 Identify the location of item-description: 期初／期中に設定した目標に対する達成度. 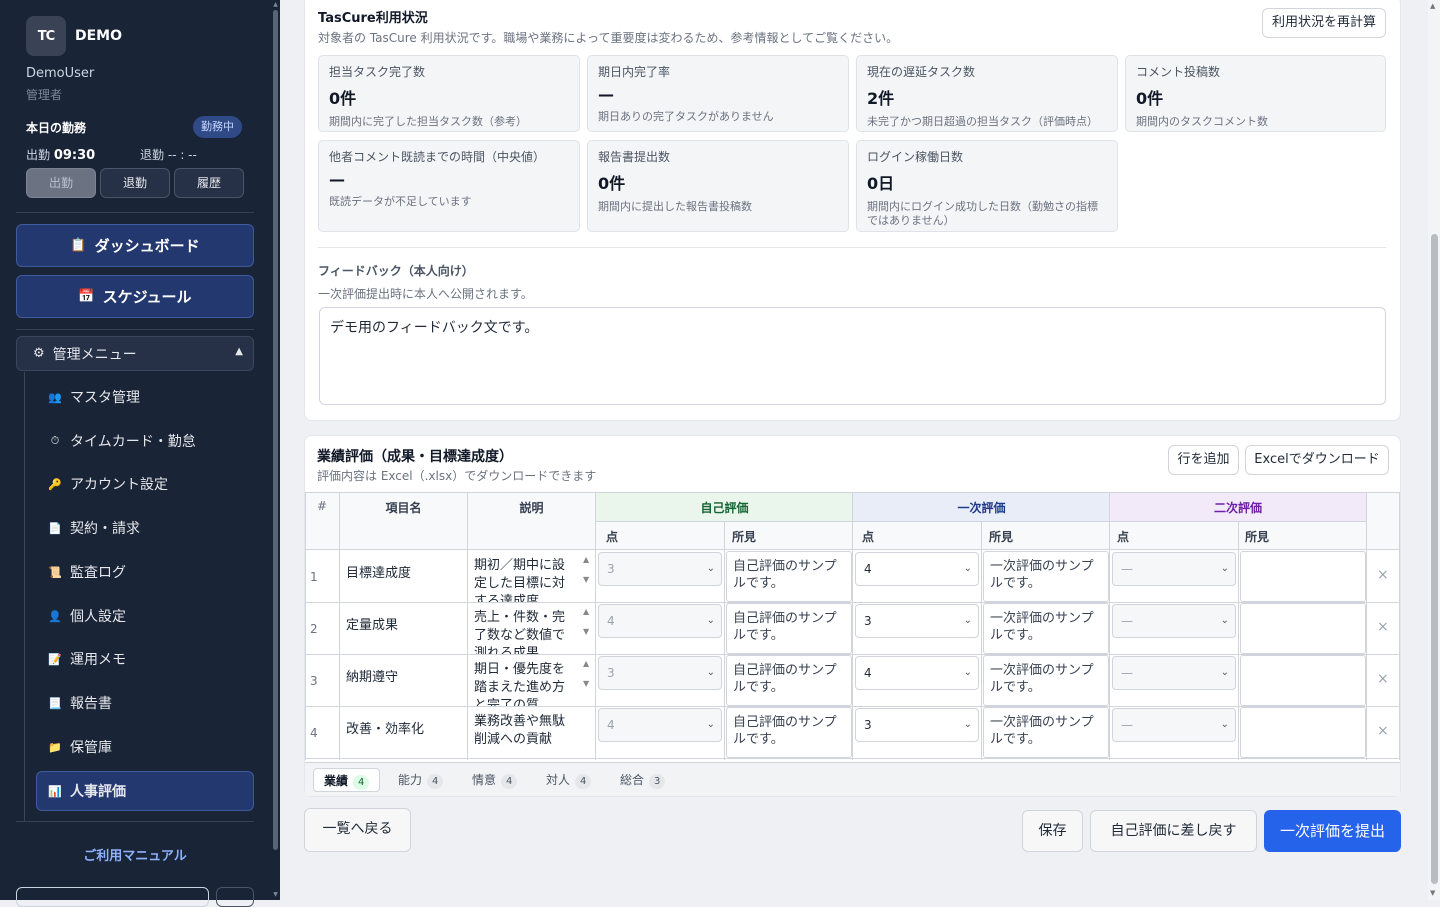
(525, 576).